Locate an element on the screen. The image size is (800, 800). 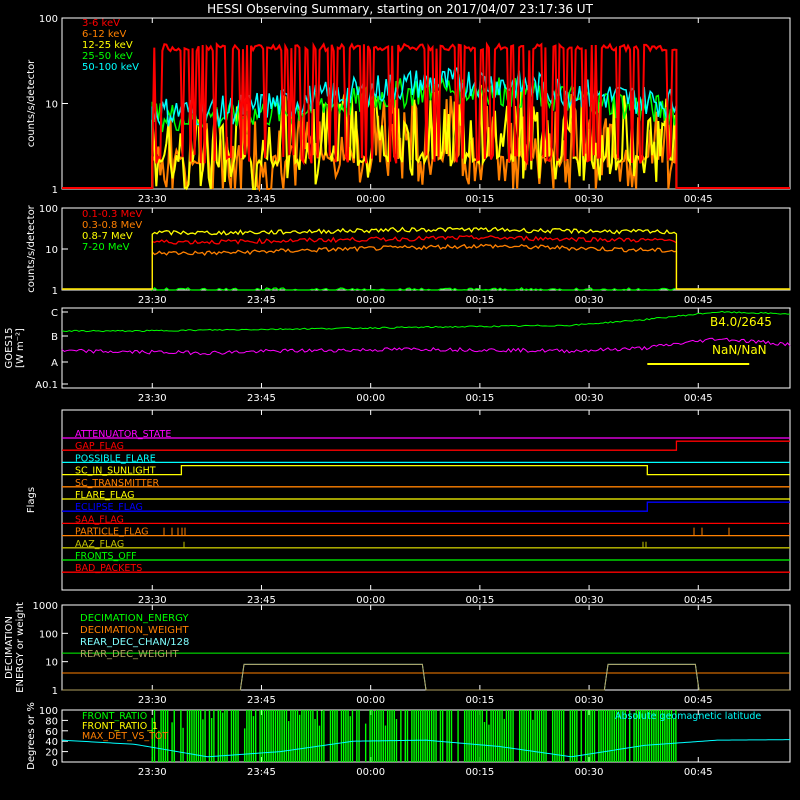
latitude-line is located at coordinates (426, 748).